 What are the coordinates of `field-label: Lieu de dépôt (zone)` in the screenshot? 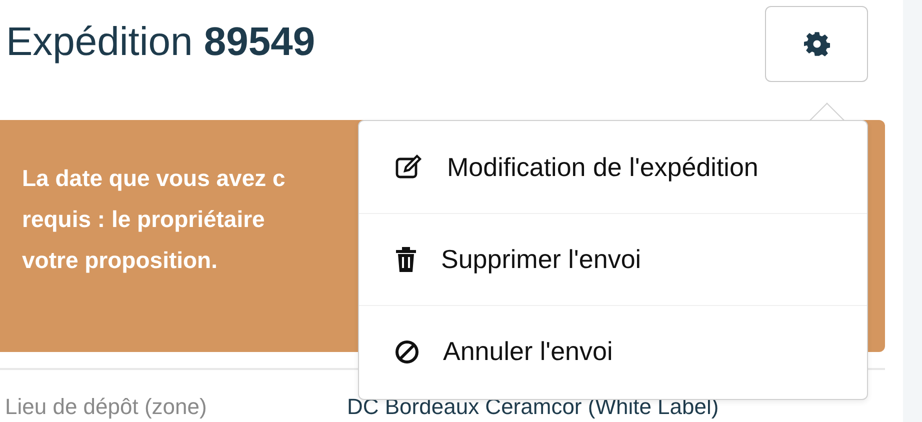 It's located at (106, 407).